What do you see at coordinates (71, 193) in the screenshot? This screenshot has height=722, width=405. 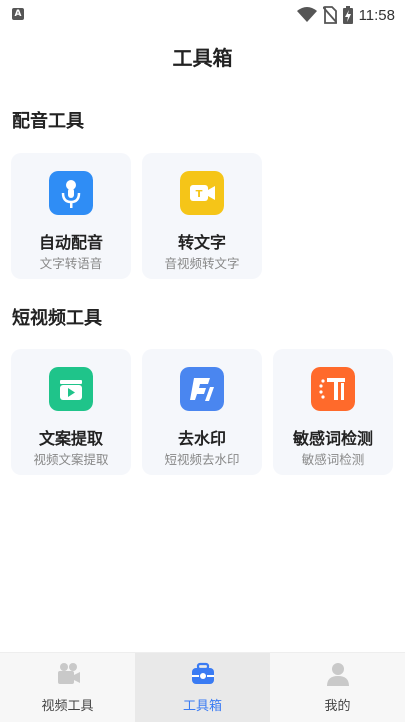 I see `microphone-icon` at bounding box center [71, 193].